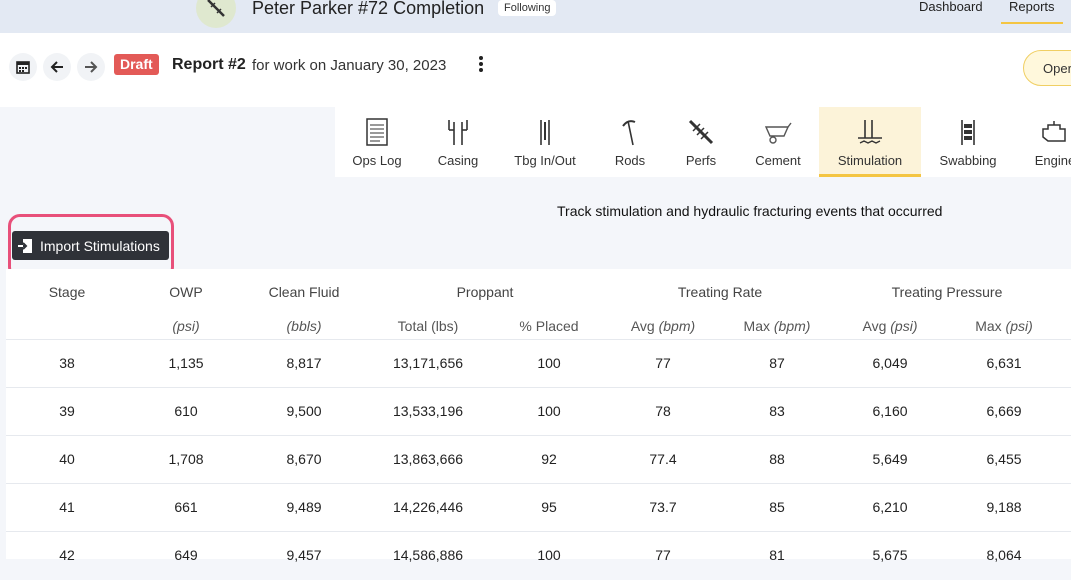  I want to click on cell-owp: 610, so click(186, 411).